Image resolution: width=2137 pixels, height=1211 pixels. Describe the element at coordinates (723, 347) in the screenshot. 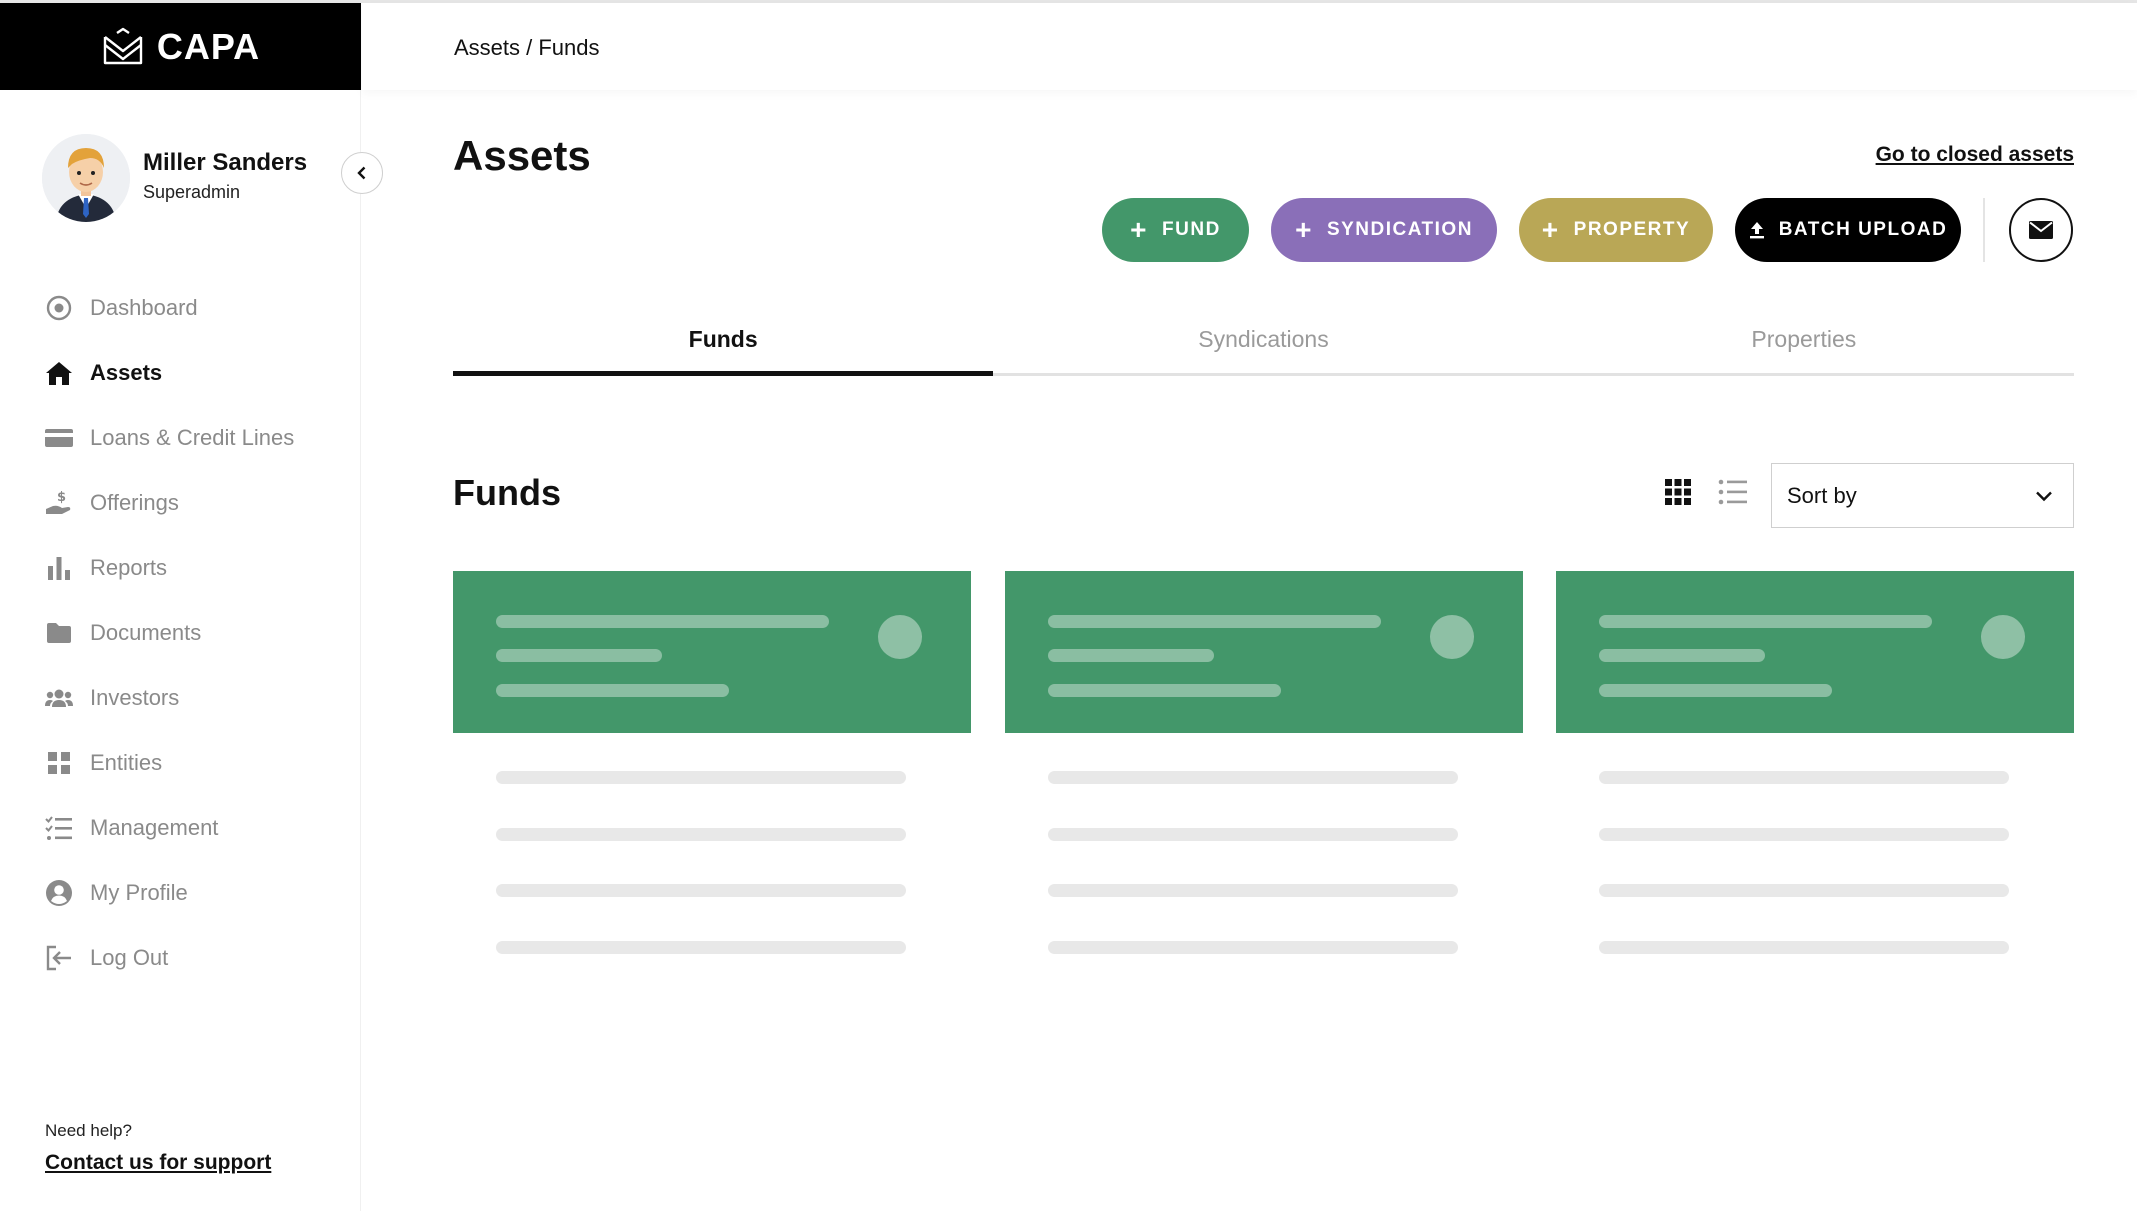

I see `tab-funds: Funds` at that location.